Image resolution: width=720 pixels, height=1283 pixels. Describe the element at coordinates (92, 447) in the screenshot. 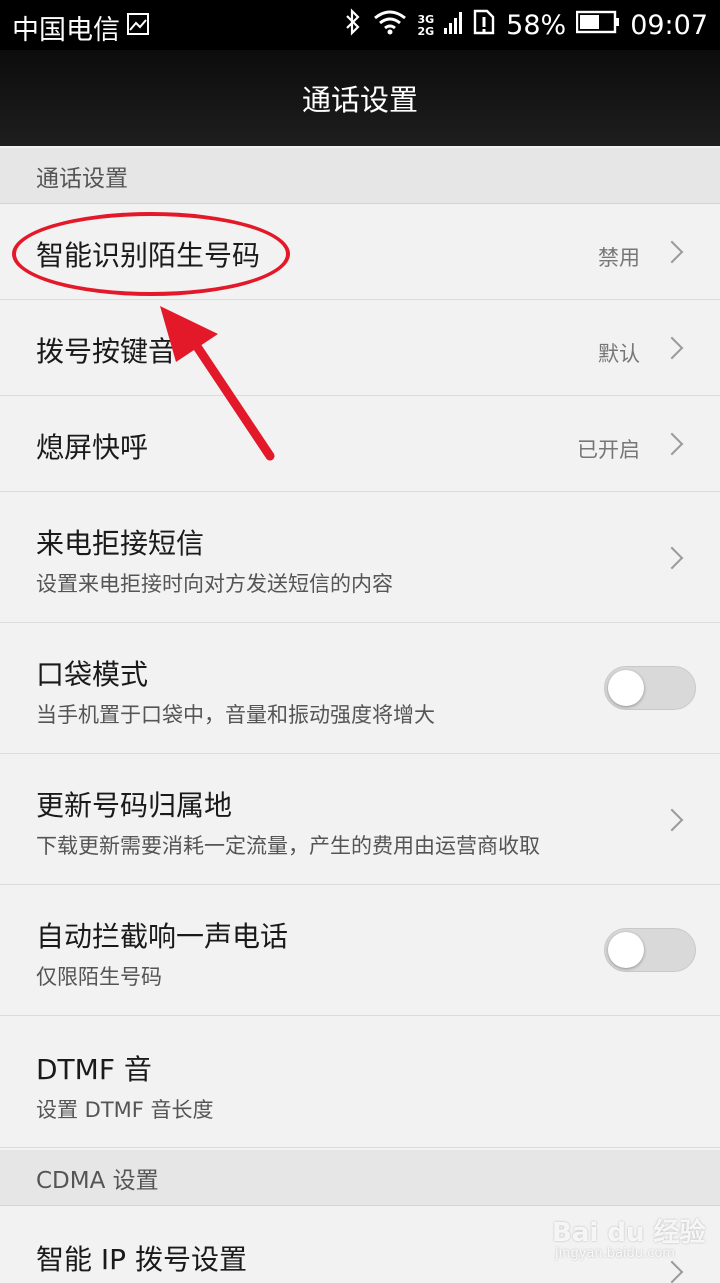

I see `setting-title: 熄屏快呼` at that location.